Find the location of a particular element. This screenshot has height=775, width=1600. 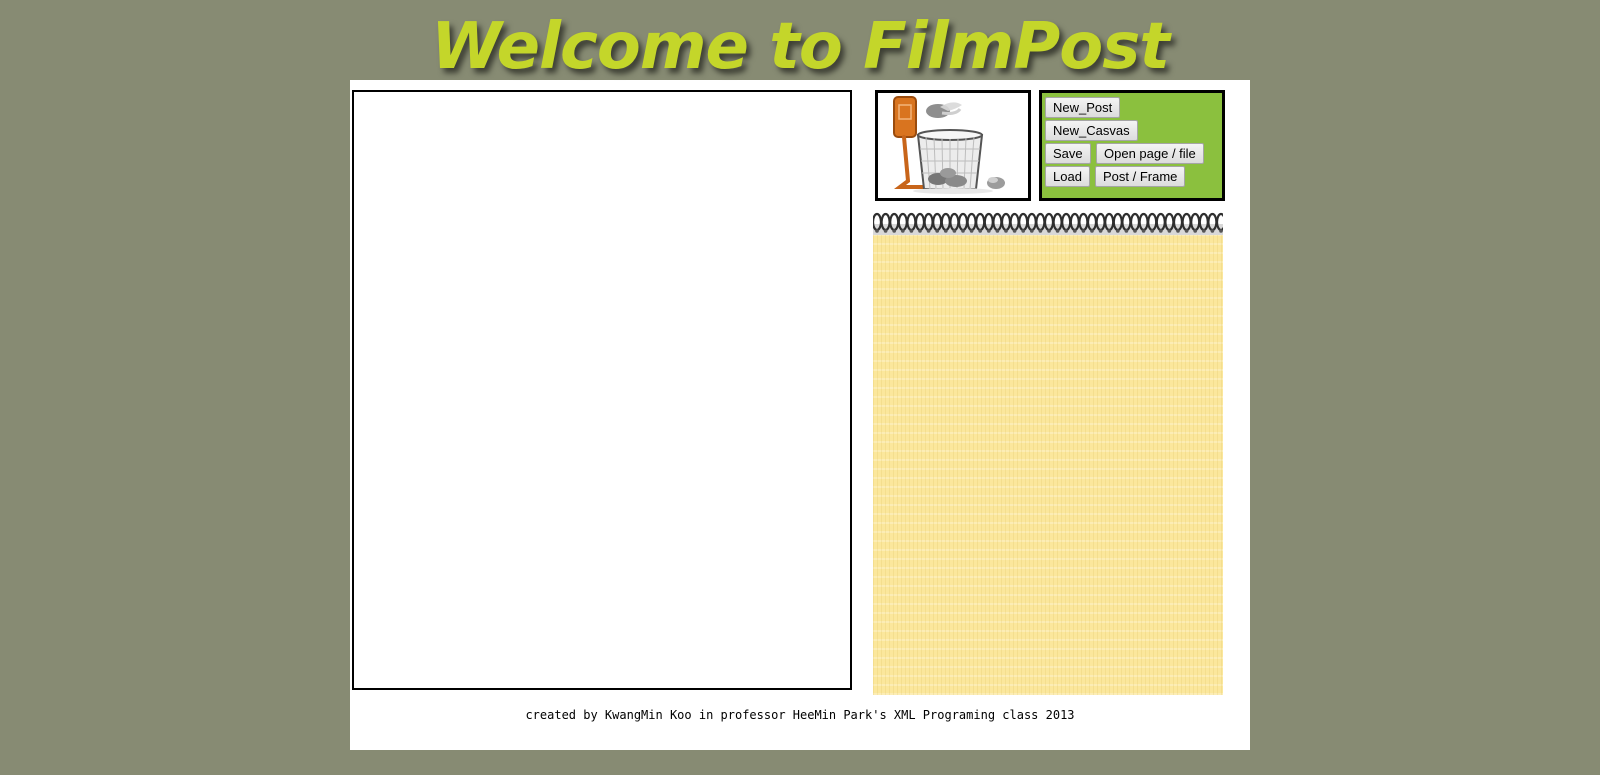

new-canvas-button: New_Casvas is located at coordinates (1091, 130).